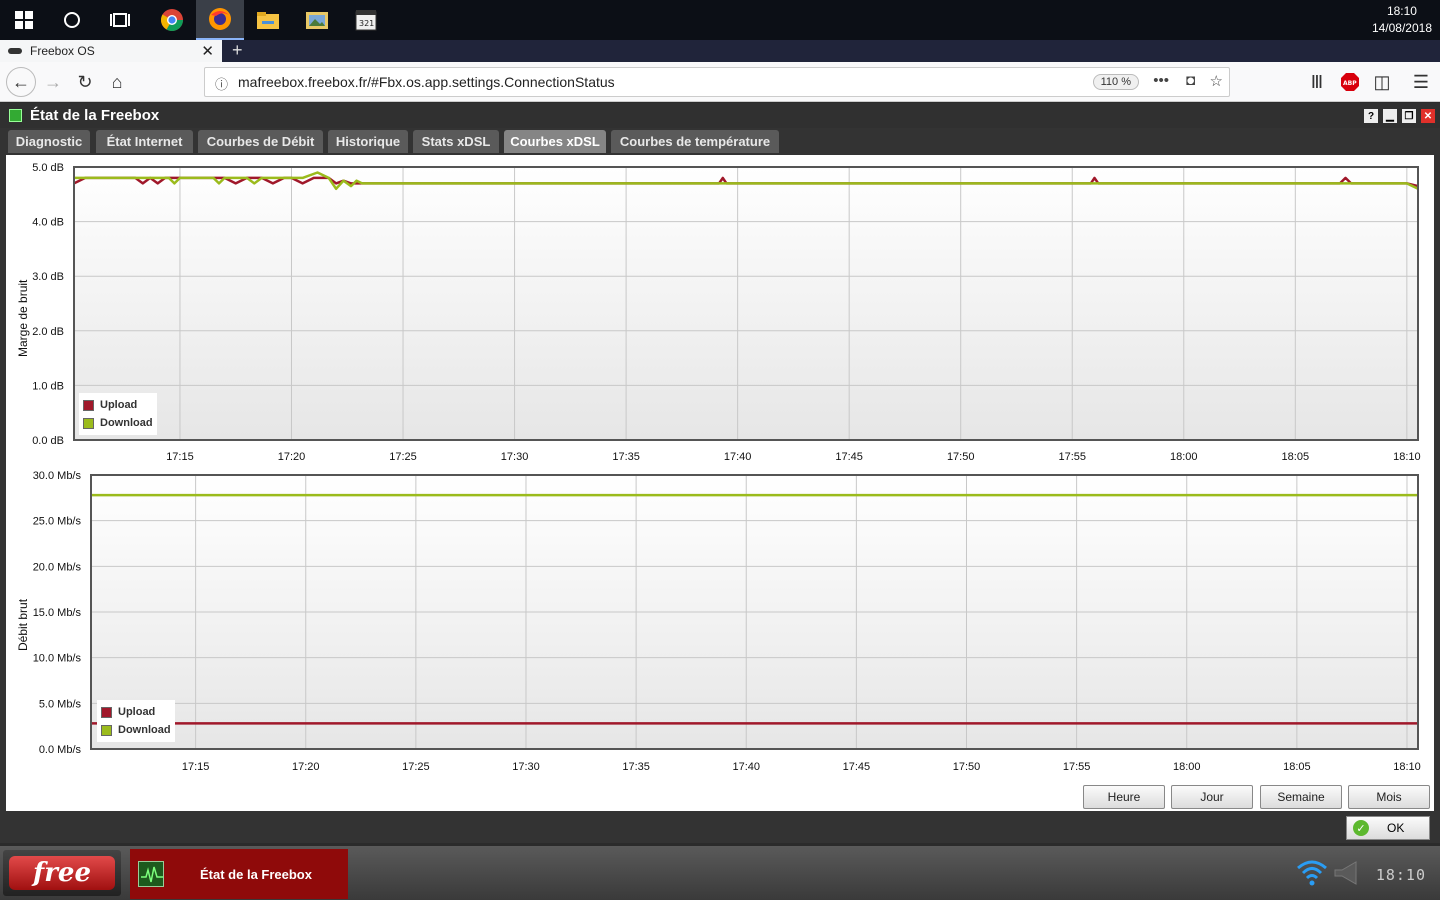 The width and height of the screenshot is (1440, 900). I want to click on windows-taskbar: 321 18:10 14/08/2018, so click(720, 20).